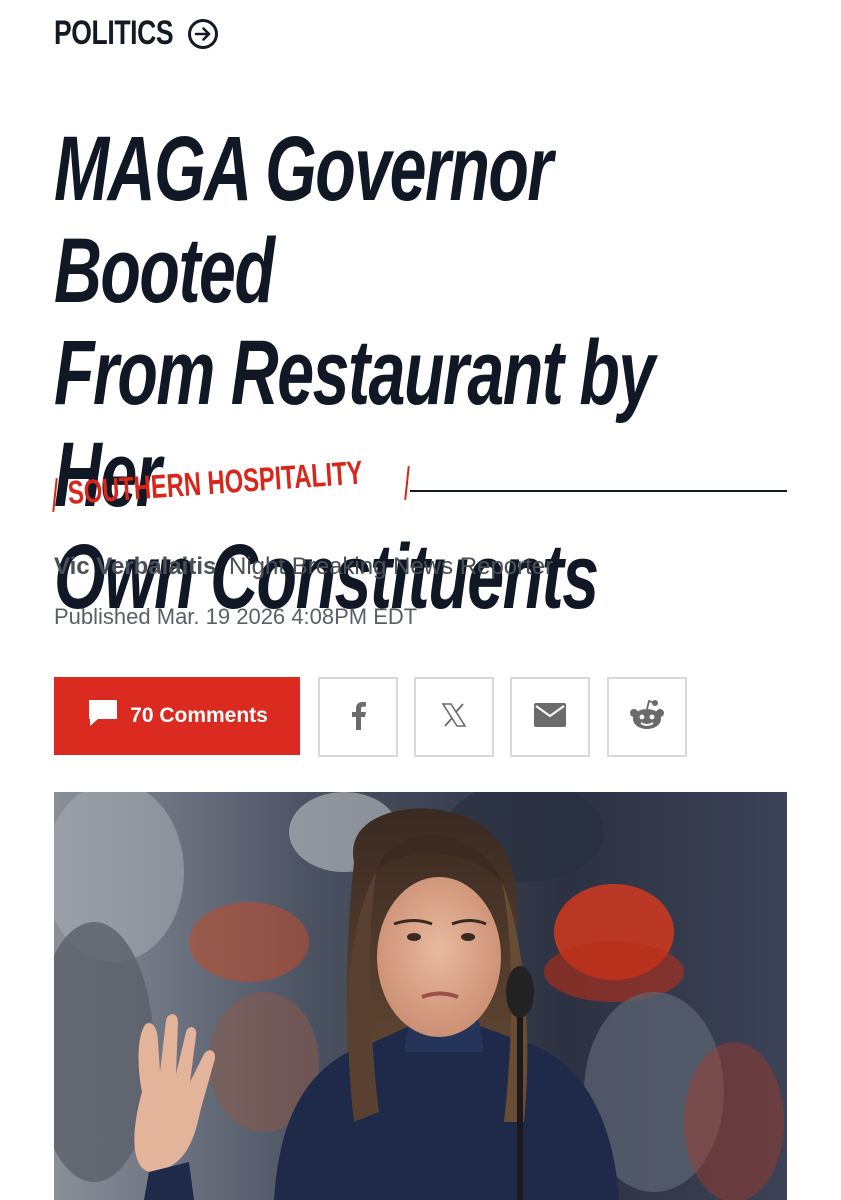 The width and height of the screenshot is (841, 1200). I want to click on comments-button: 70 Comments, so click(177, 716).